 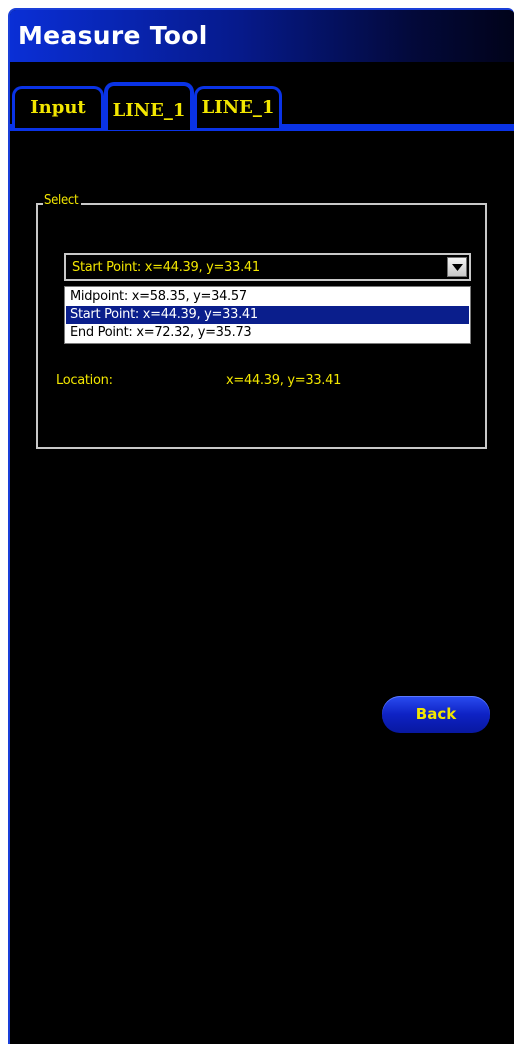 I want to click on tab-input: Input, so click(x=58, y=107).